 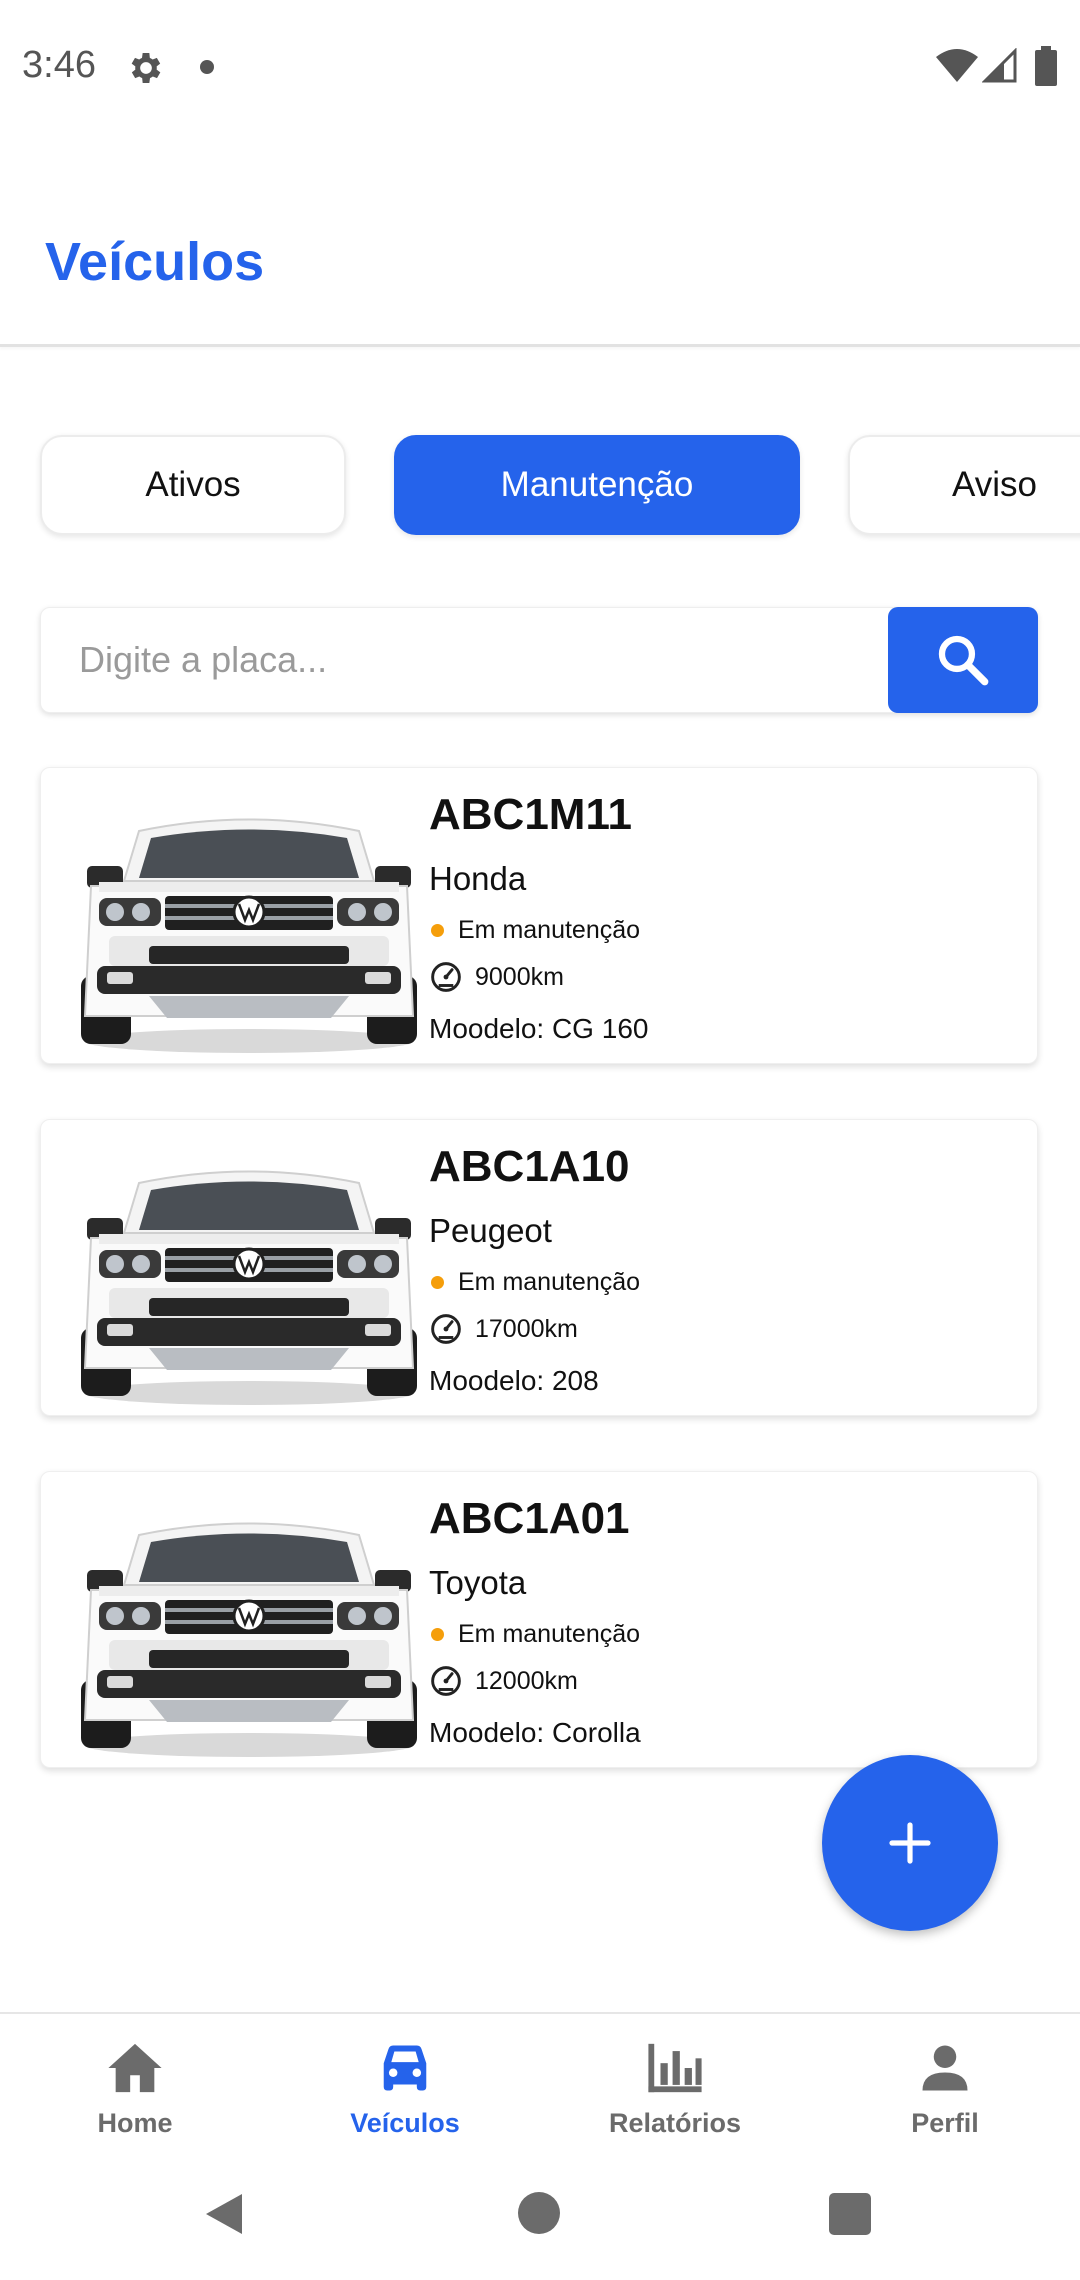 What do you see at coordinates (207, 67) in the screenshot?
I see `notification-dot-icon` at bounding box center [207, 67].